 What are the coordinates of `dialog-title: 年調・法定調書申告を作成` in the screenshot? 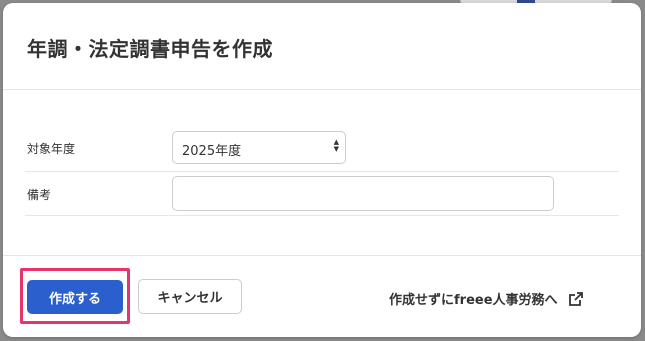 It's located at (150, 49).